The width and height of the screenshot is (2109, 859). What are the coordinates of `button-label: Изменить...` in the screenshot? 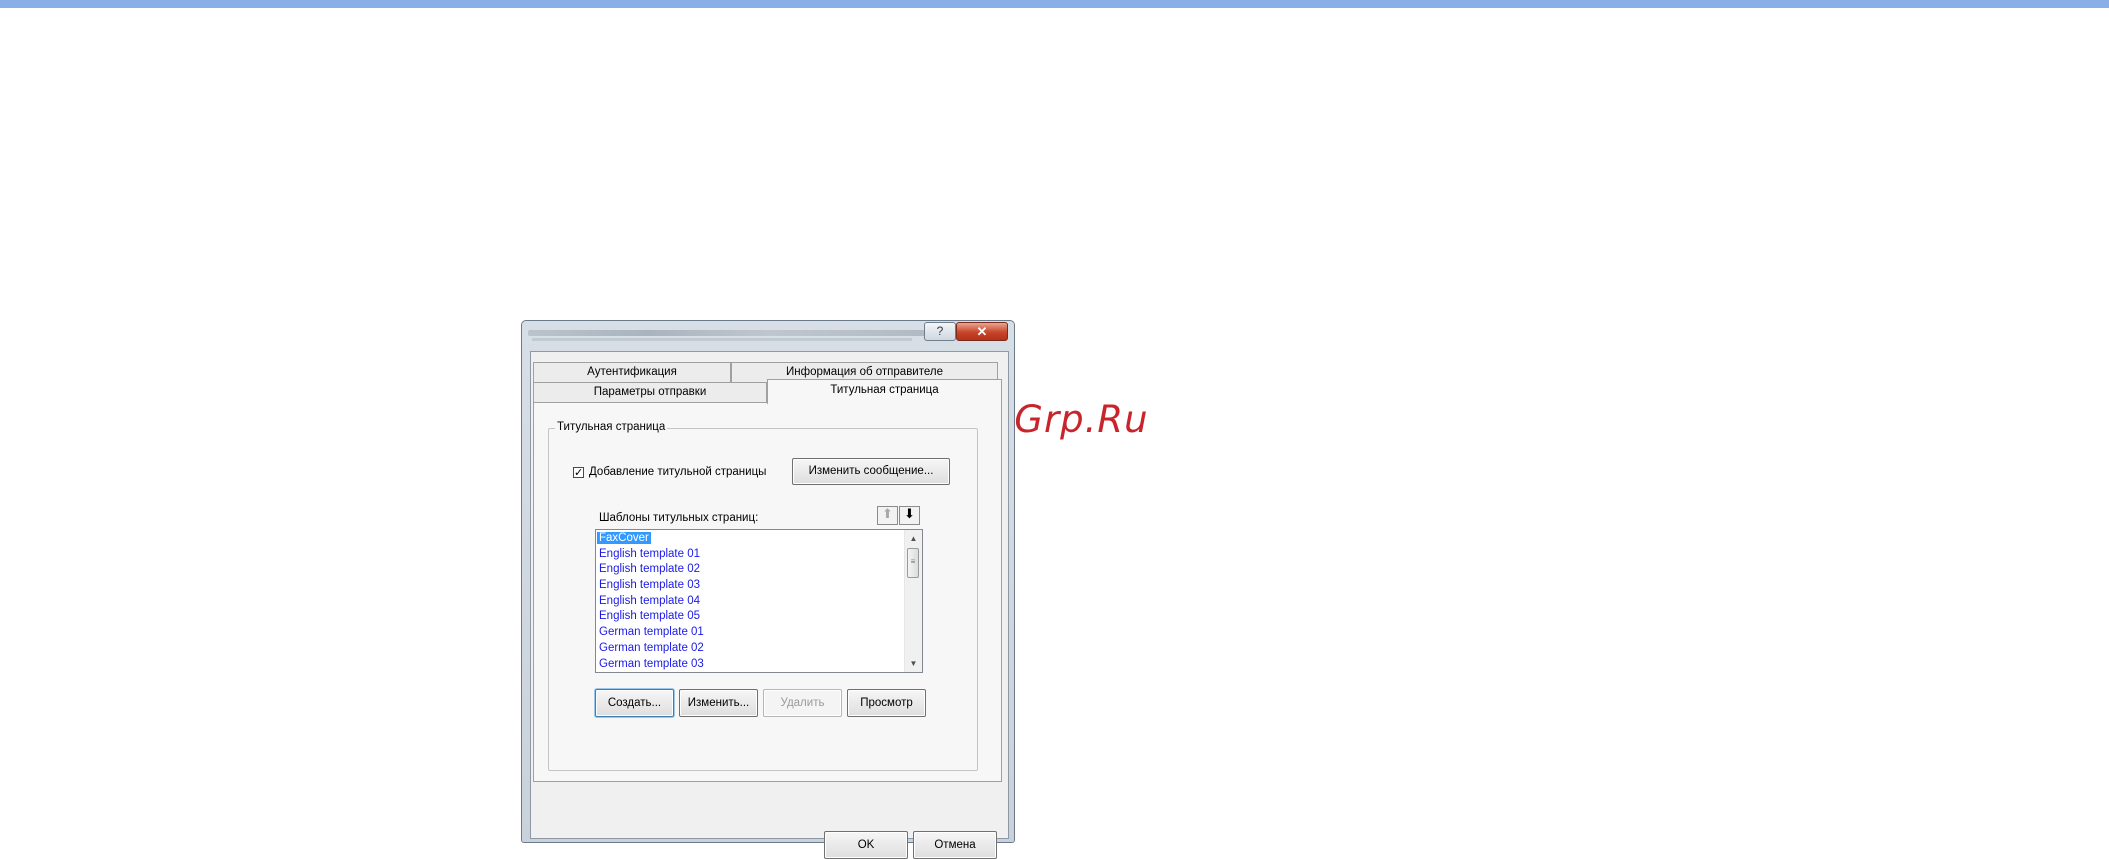 It's located at (718, 703).